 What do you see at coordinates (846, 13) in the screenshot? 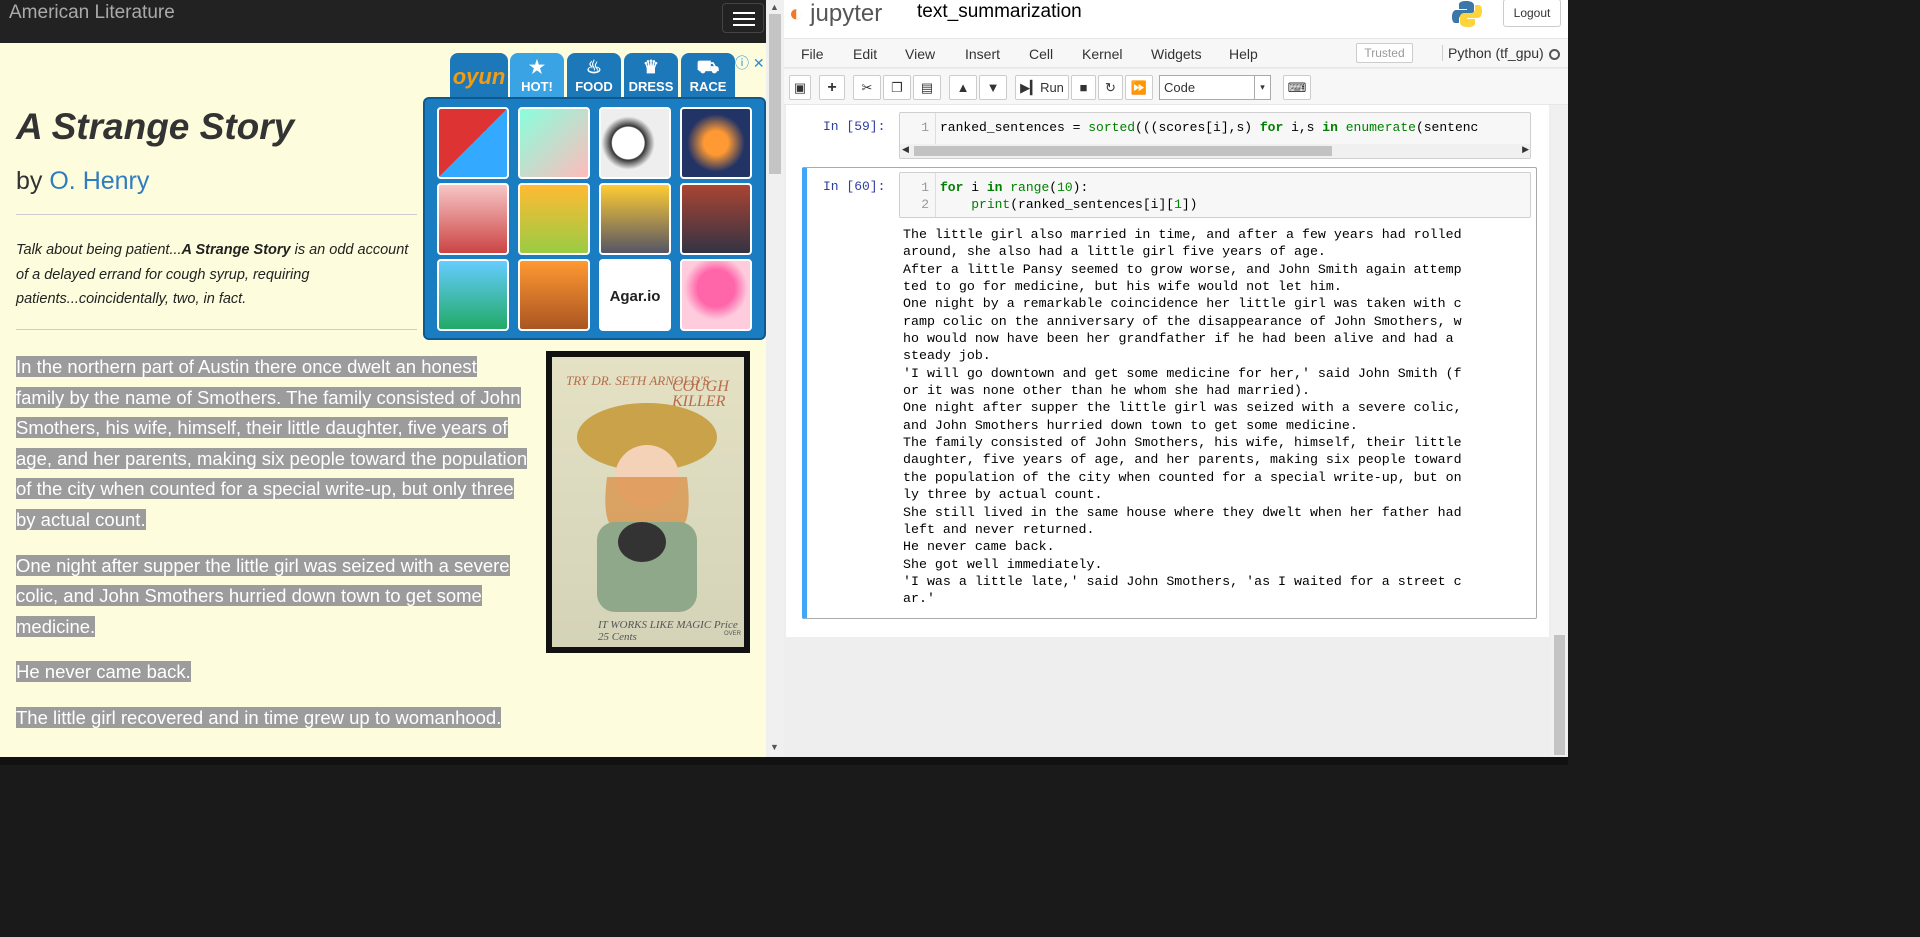
I see `jupyter-logo-text: jupyter` at bounding box center [846, 13].